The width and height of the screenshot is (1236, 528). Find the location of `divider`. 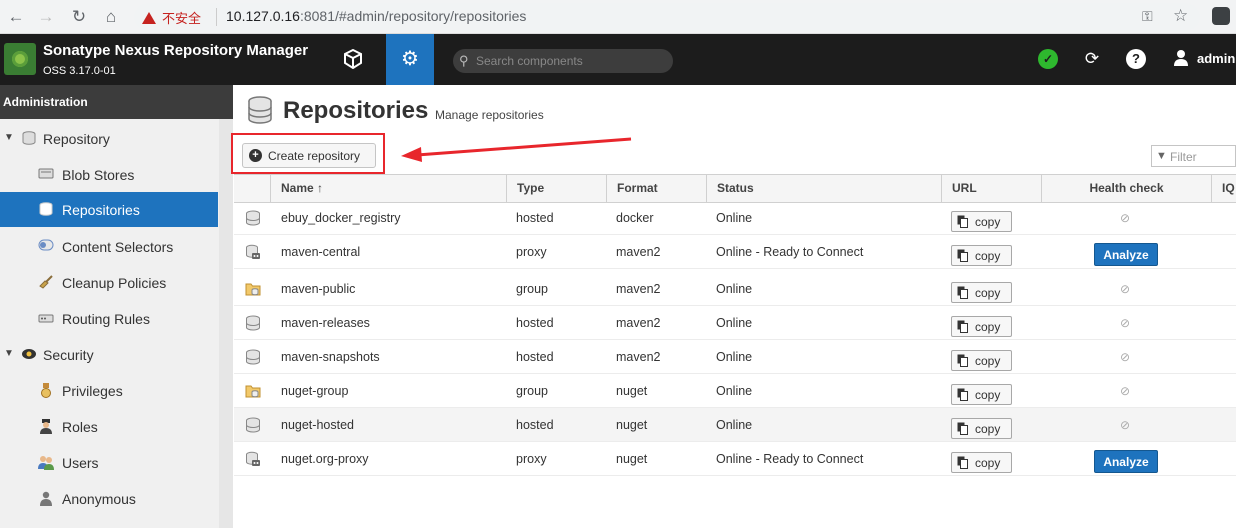

divider is located at coordinates (216, 17).